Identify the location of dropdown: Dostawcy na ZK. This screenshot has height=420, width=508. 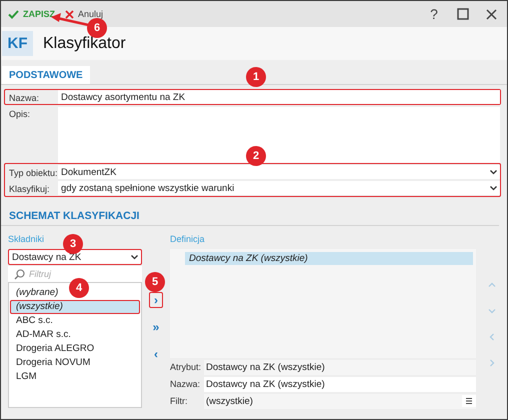
(75, 257).